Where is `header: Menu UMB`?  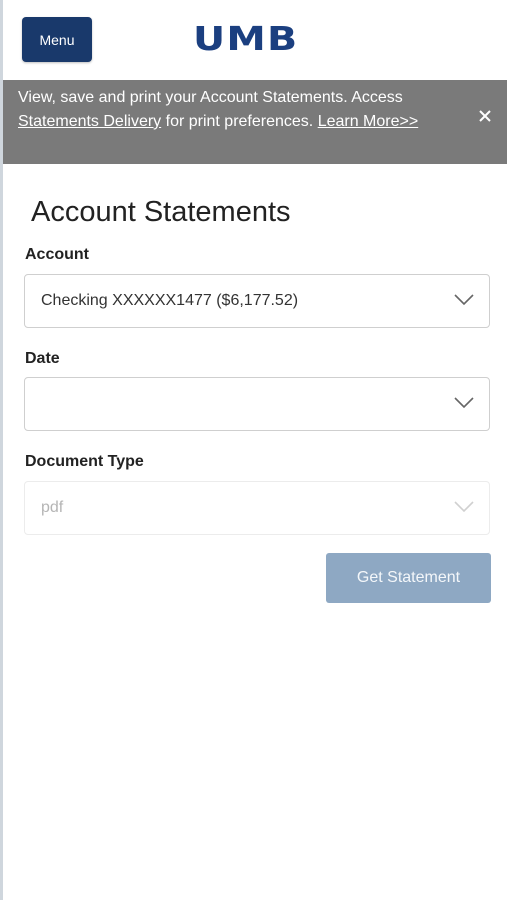 header: Menu UMB is located at coordinates (255, 40).